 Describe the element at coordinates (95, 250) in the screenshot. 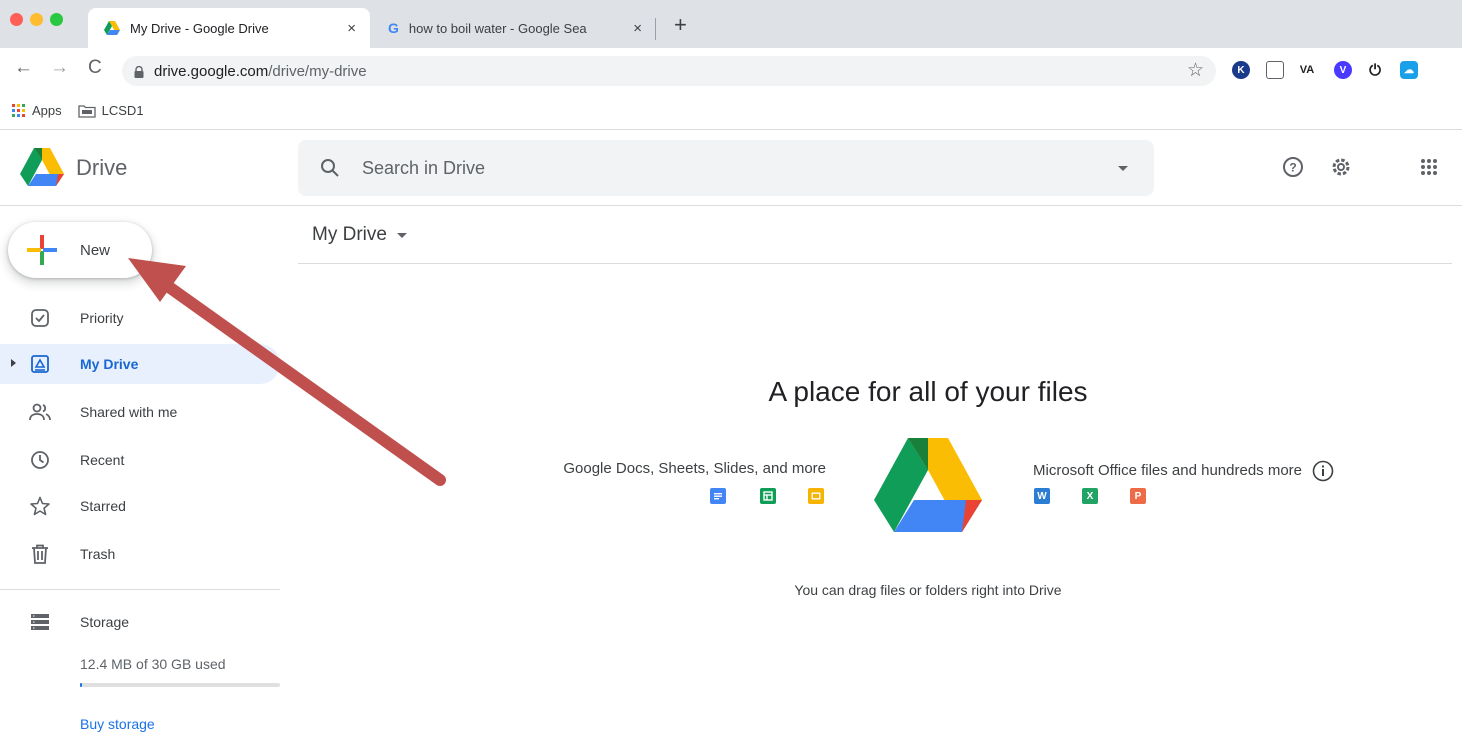

I see `new-button-label: New` at that location.